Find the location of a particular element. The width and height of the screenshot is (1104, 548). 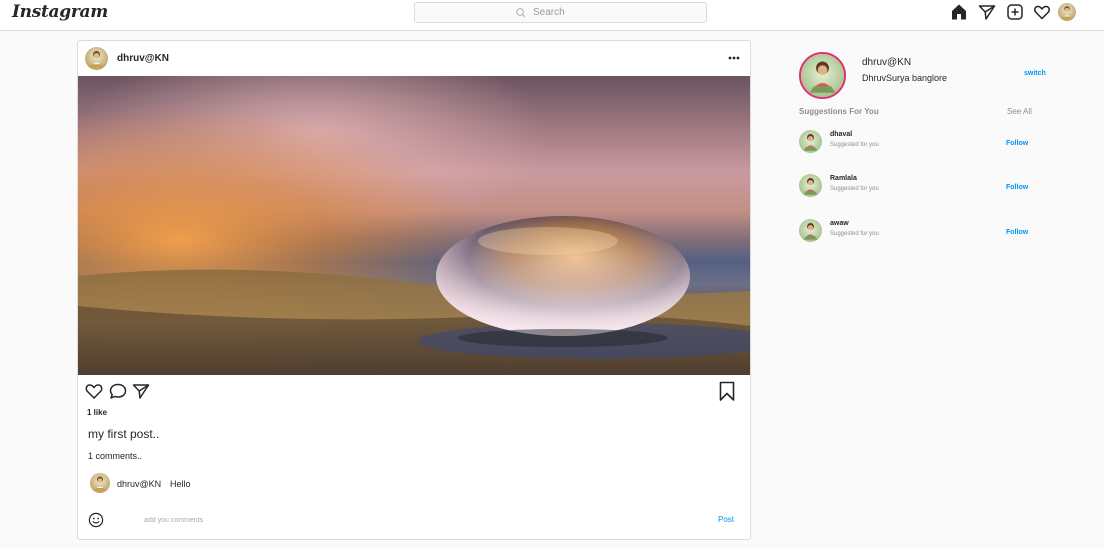

sidebar-username: dhruv@KN is located at coordinates (886, 62).